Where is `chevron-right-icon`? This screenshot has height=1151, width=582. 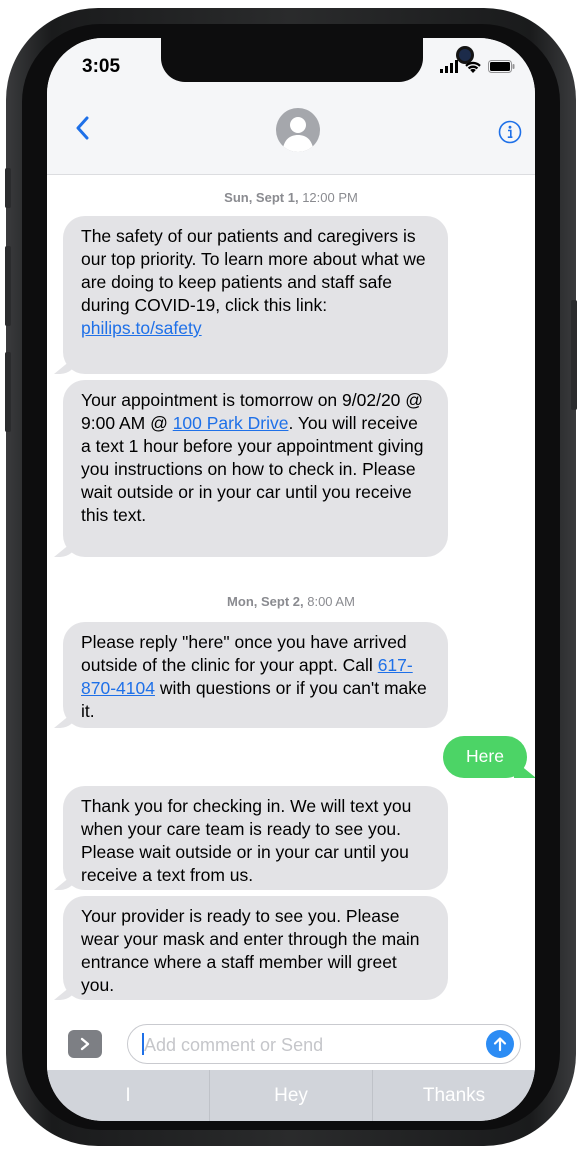
chevron-right-icon is located at coordinates (85, 1044).